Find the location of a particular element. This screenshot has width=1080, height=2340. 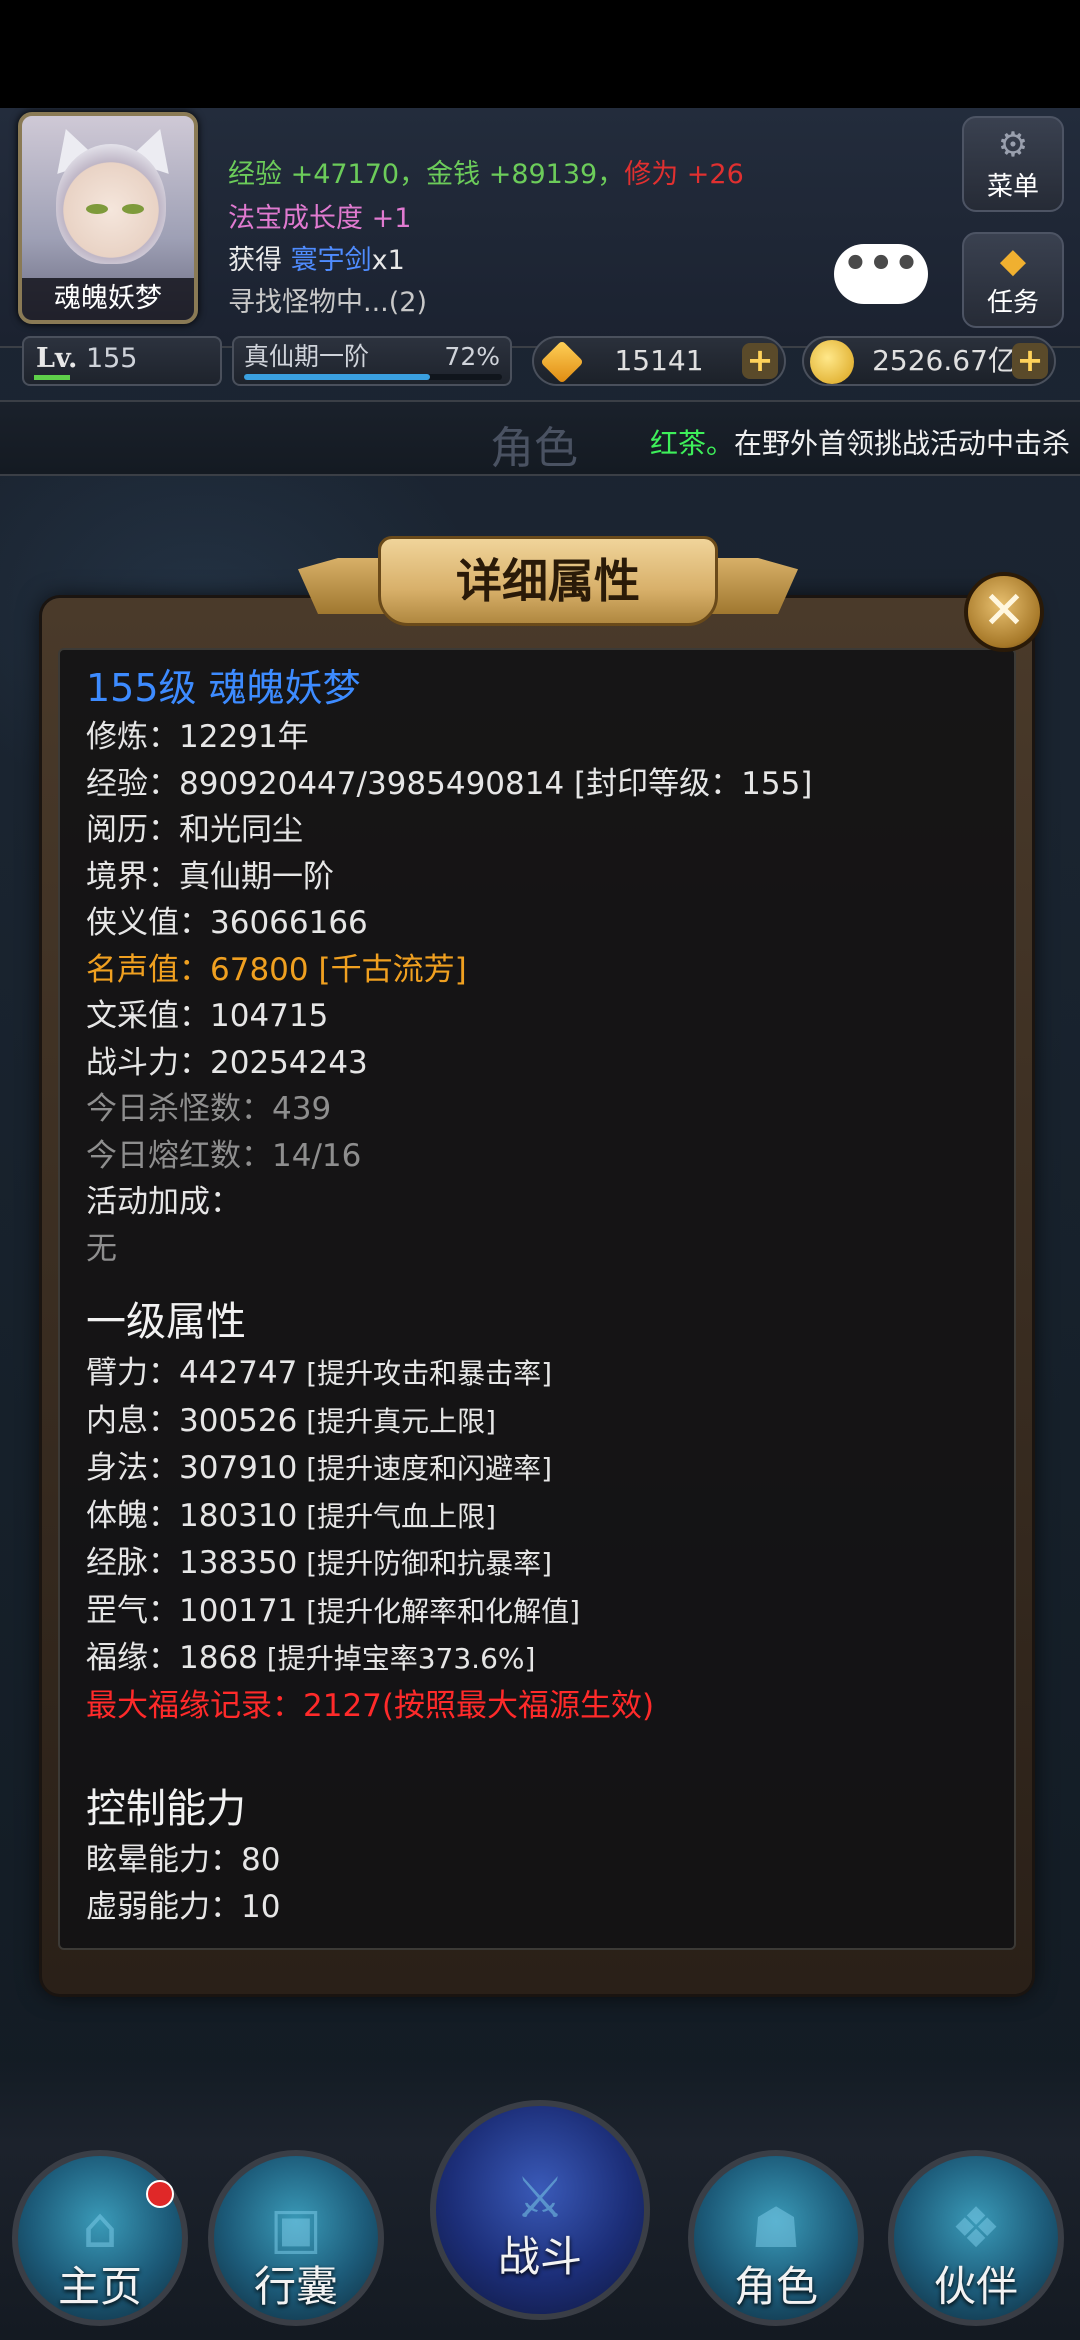

log-rewards: 经验 +47170，金钱 +89139，修为 +26 is located at coordinates (486, 171).